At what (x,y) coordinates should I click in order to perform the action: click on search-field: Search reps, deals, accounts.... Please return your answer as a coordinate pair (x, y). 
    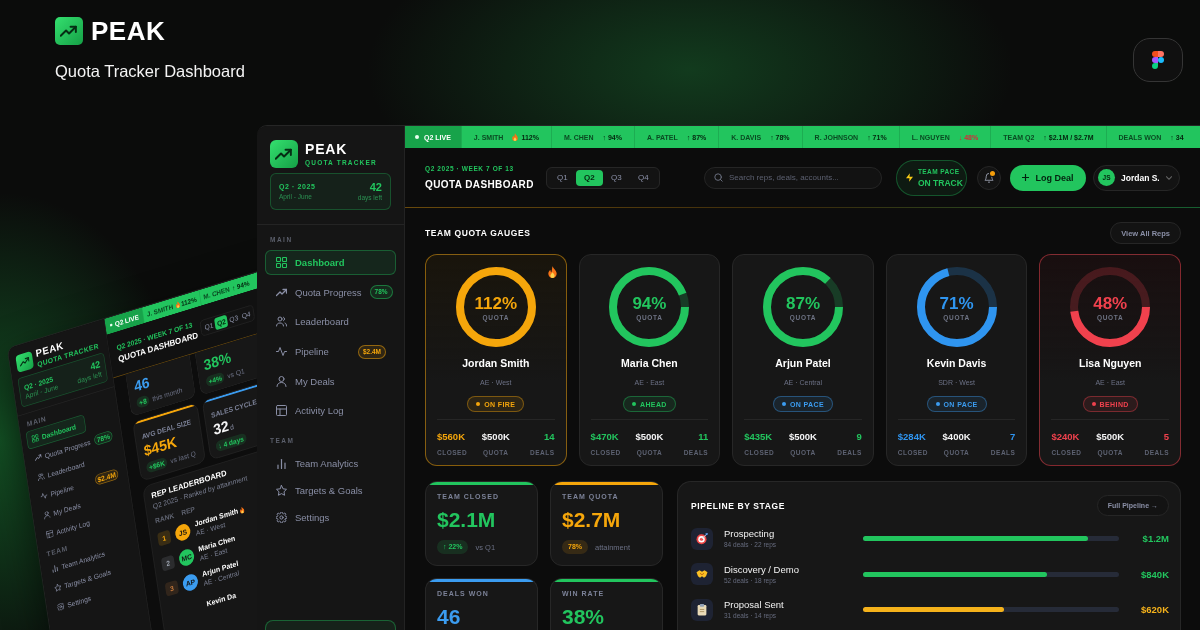
    Looking at the image, I should click on (793, 177).